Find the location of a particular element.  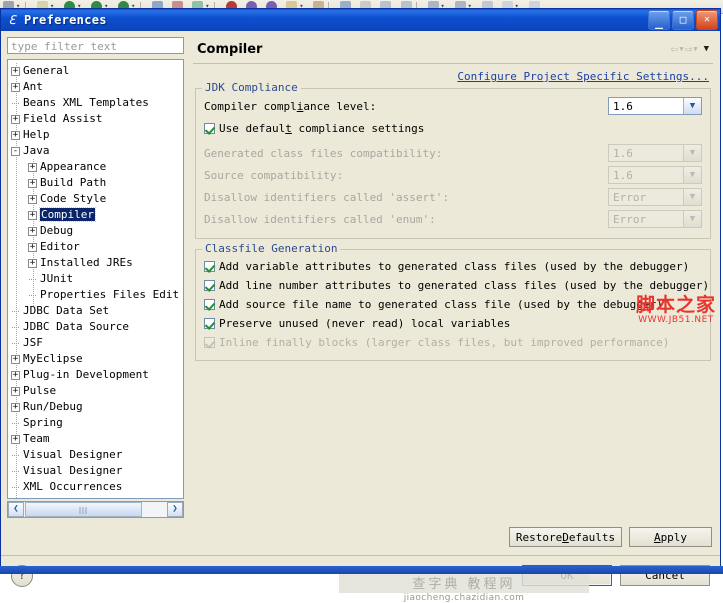

tree-item-code-style: + Code Style is located at coordinates (95, 199).